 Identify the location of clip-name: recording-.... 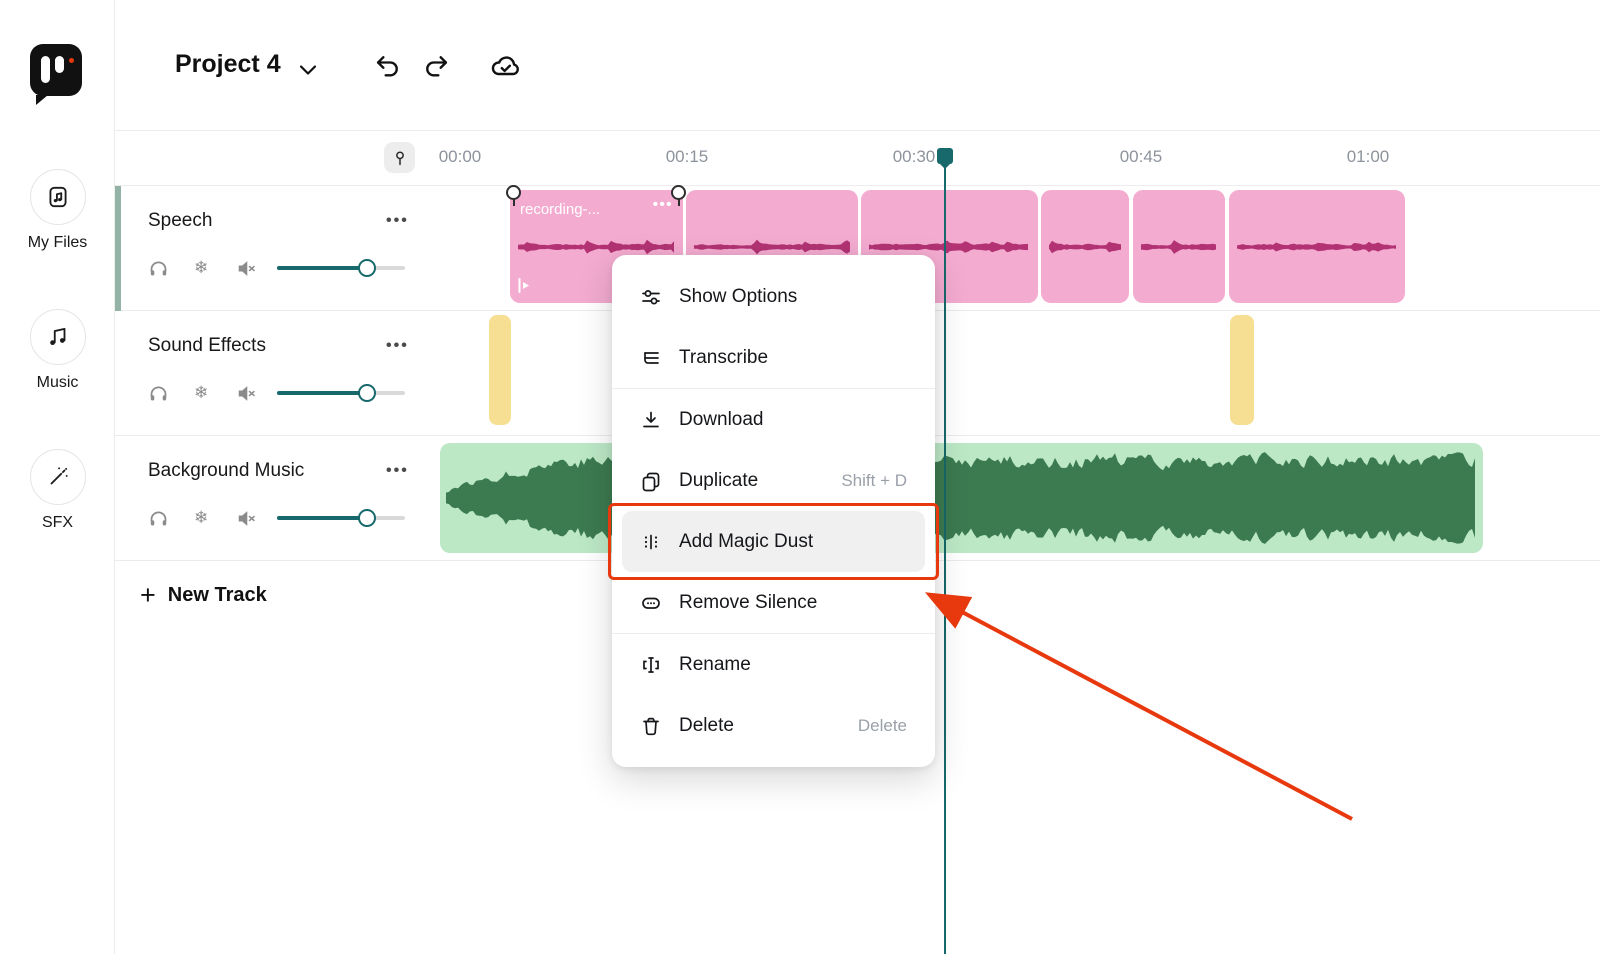
(560, 209).